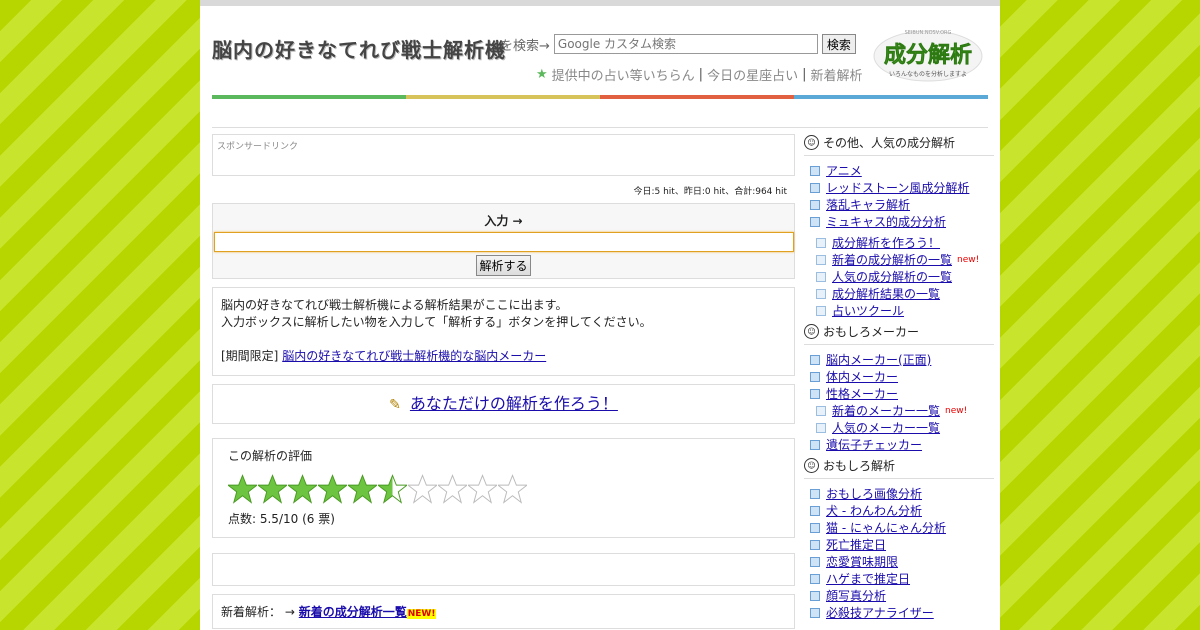 Image resolution: width=1200 pixels, height=630 pixels. I want to click on sidebar-link: 新着のメーカー一覧, so click(886, 410).